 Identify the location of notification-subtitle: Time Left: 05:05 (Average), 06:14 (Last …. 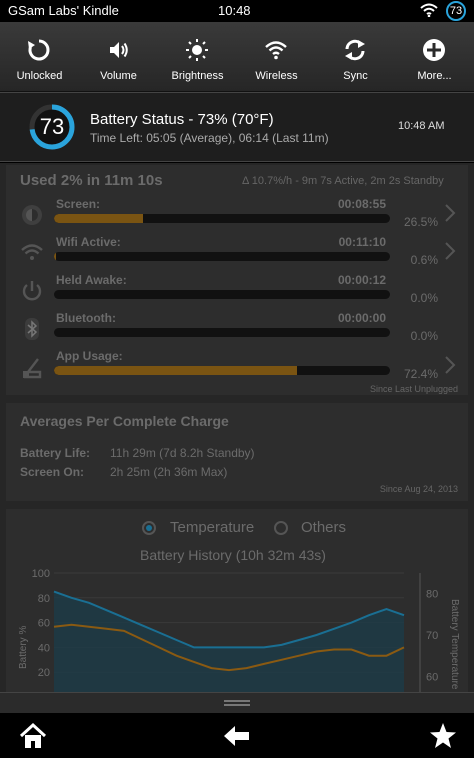
(209, 138).